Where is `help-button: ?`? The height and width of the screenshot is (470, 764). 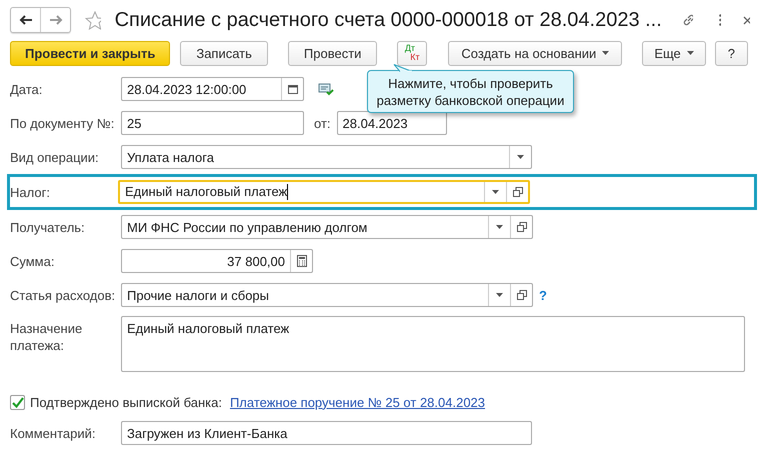 help-button: ? is located at coordinates (731, 53).